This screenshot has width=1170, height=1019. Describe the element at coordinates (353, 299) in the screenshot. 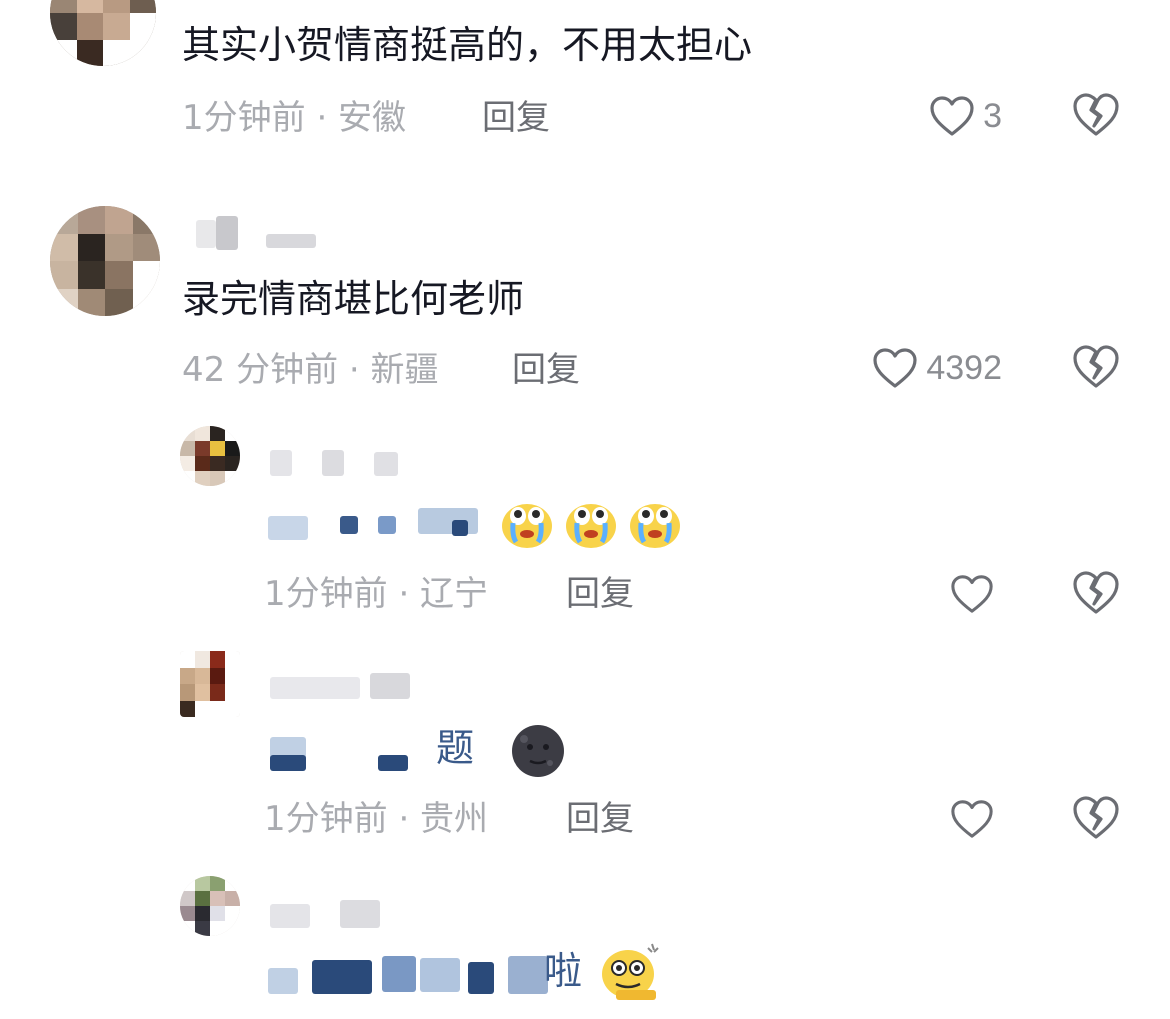

I see `comment-text: 录完情商堪比何老师` at that location.